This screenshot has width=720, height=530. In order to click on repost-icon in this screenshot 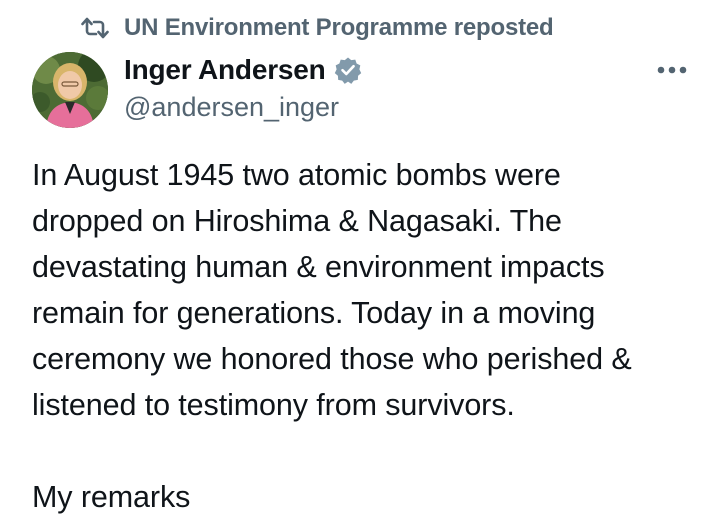, I will do `click(95, 28)`.